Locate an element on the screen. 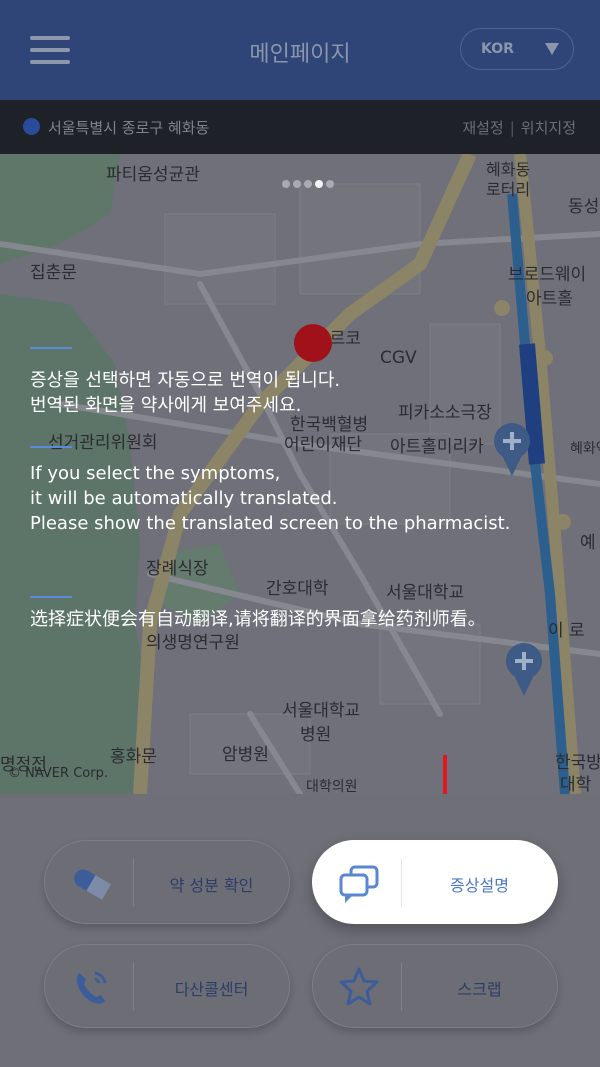 The height and width of the screenshot is (1067, 600). map-label: 어린이재단 is located at coordinates (323, 445).